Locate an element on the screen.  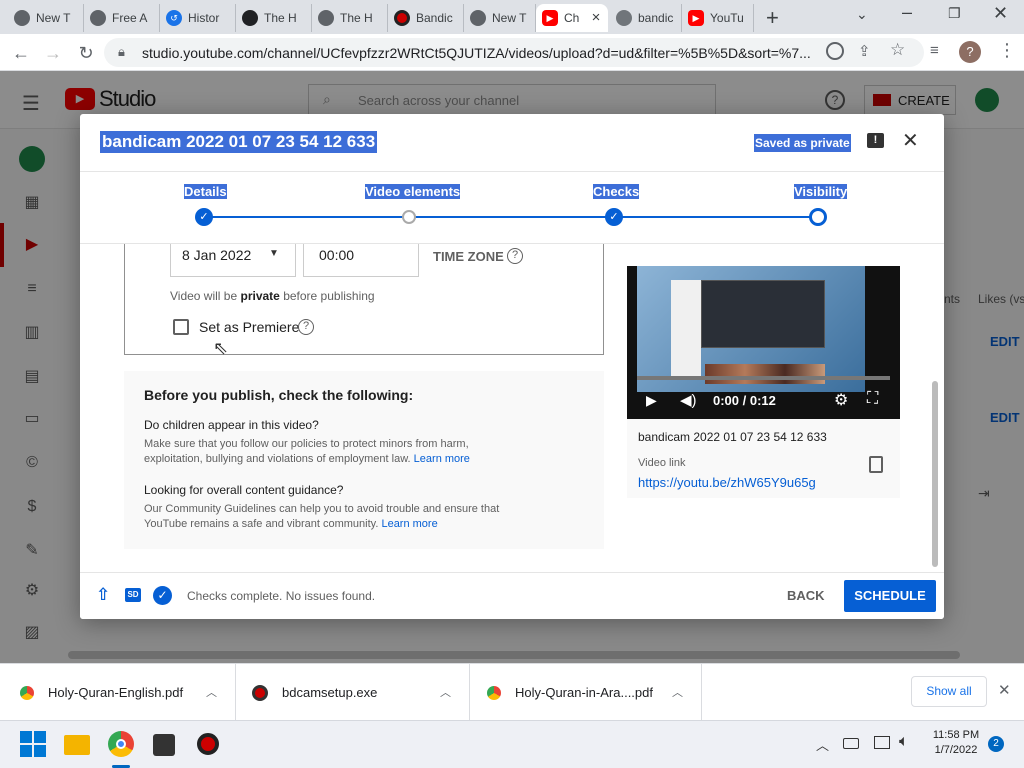
show-hidden-icons-icon: ︿ is located at coordinates (822, 744).